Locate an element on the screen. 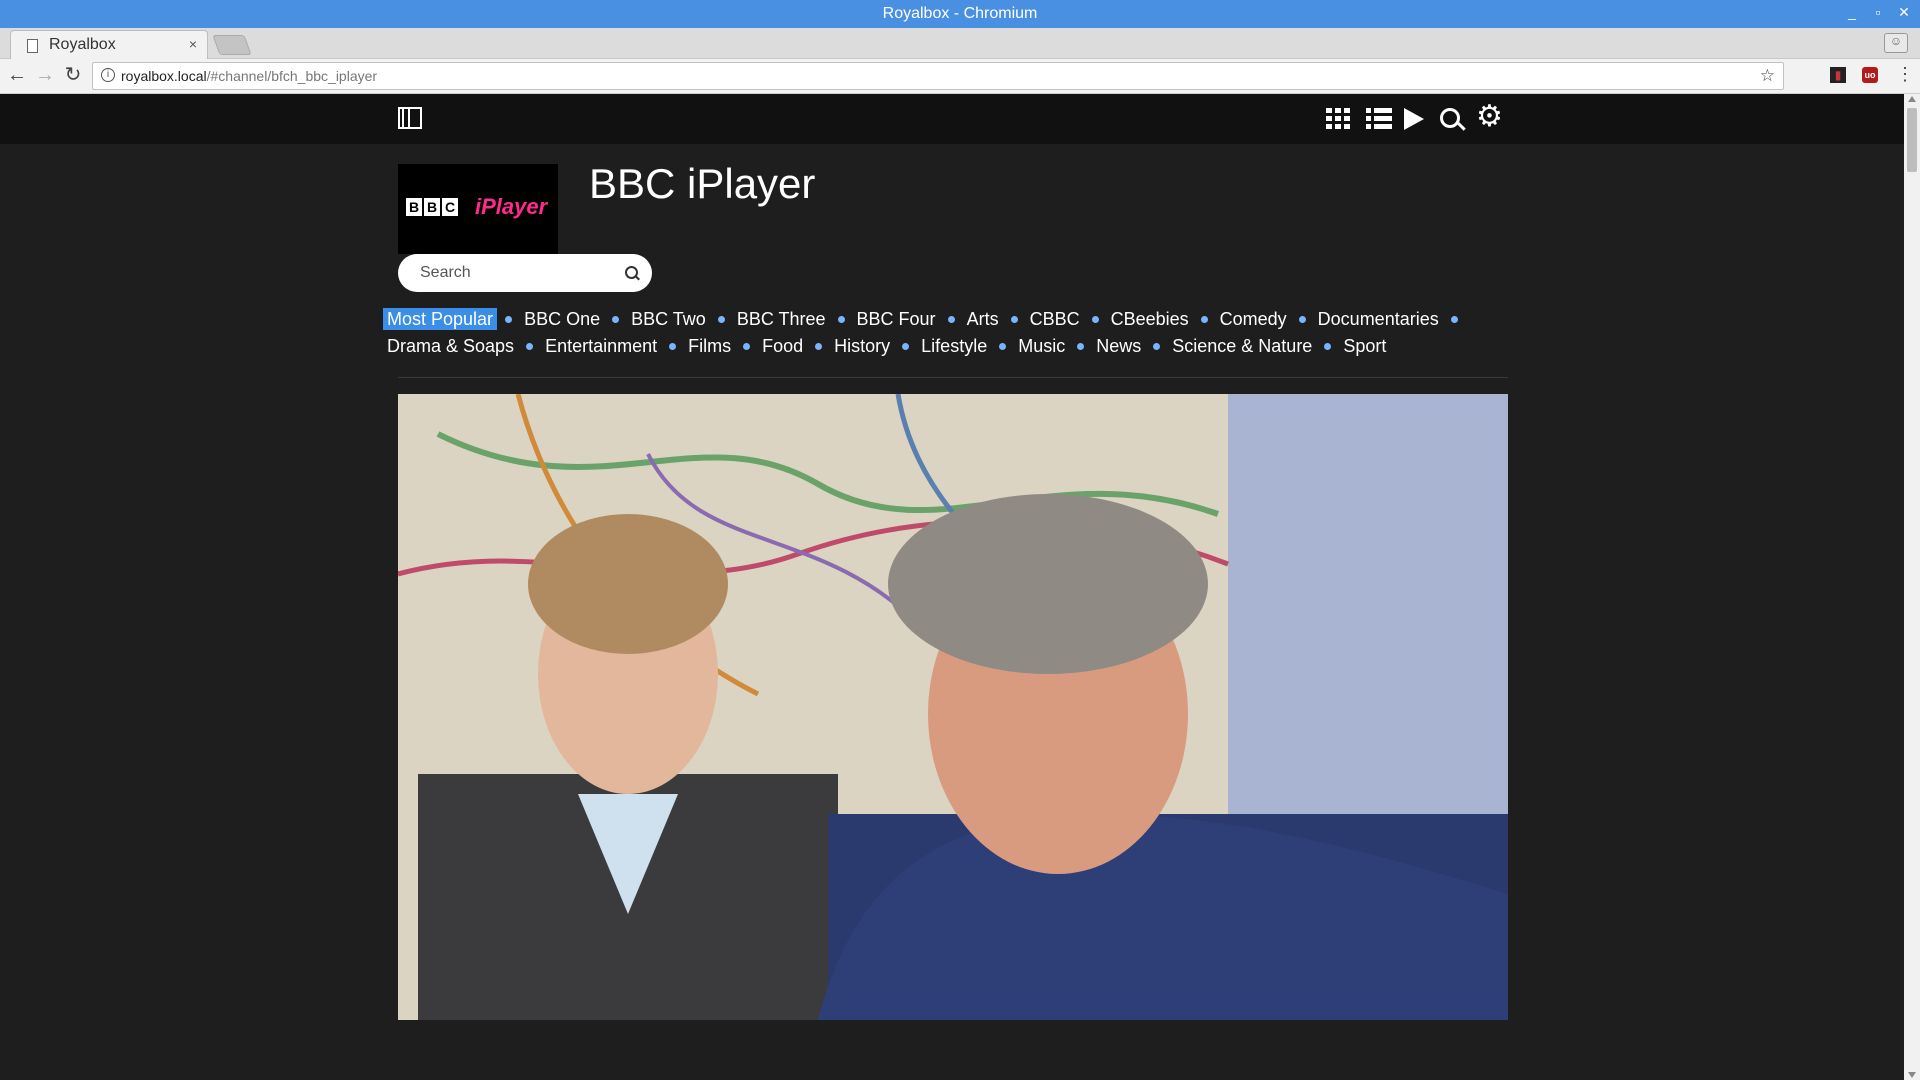 This screenshot has width=1920, height=1080. bbc-letter: C is located at coordinates (450, 207).